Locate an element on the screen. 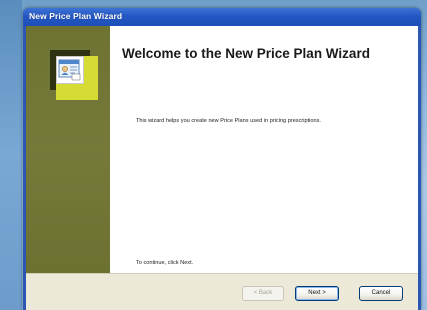 The image size is (427, 310). price-plan-document-icon is located at coordinates (70, 70).